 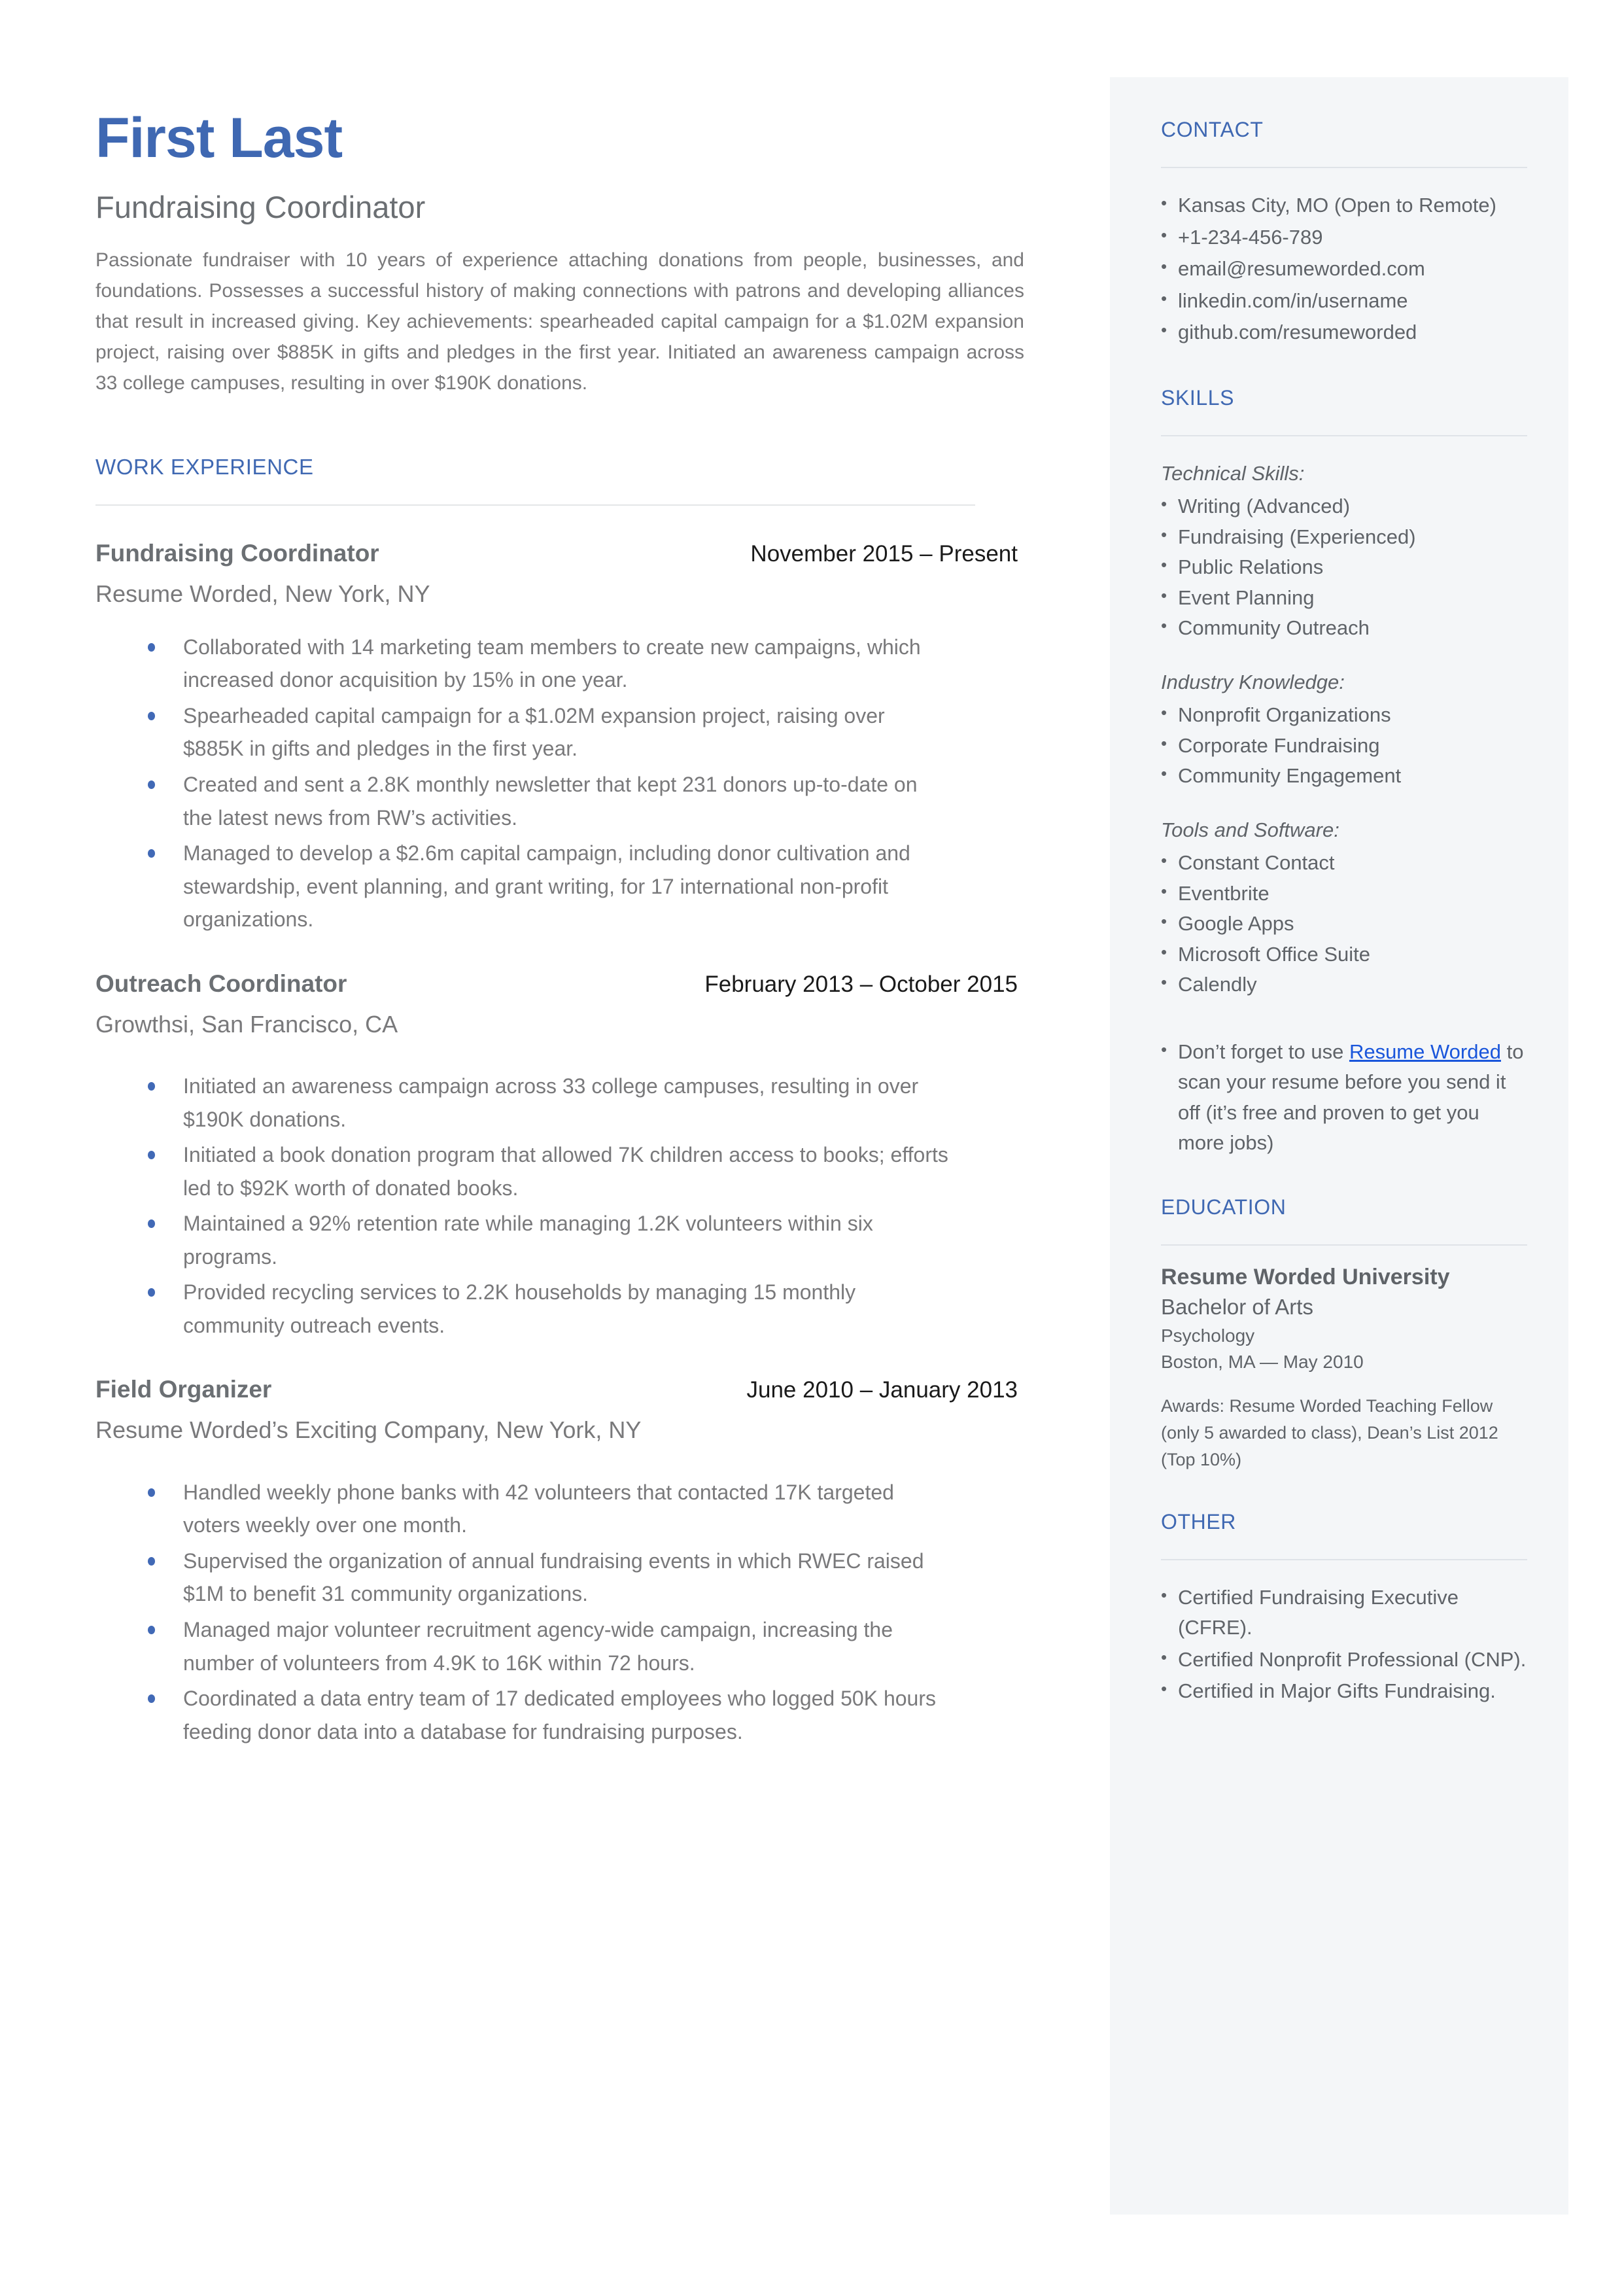 What do you see at coordinates (1425, 1051) in the screenshot?
I see `resume-worded-link: Resume Worded` at bounding box center [1425, 1051].